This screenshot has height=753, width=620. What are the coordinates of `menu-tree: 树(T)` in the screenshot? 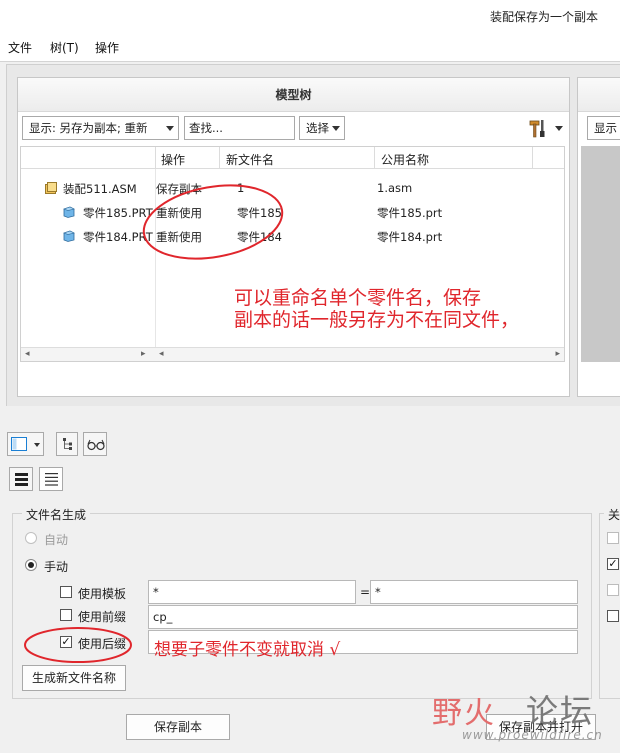 It's located at (64, 47).